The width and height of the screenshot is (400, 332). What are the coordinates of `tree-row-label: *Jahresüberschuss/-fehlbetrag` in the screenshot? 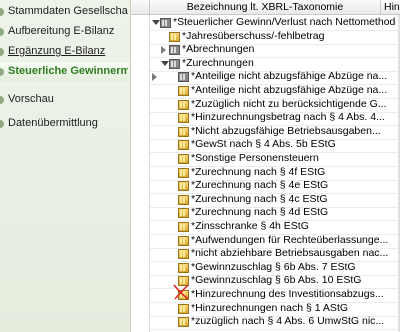 It's located at (253, 35).